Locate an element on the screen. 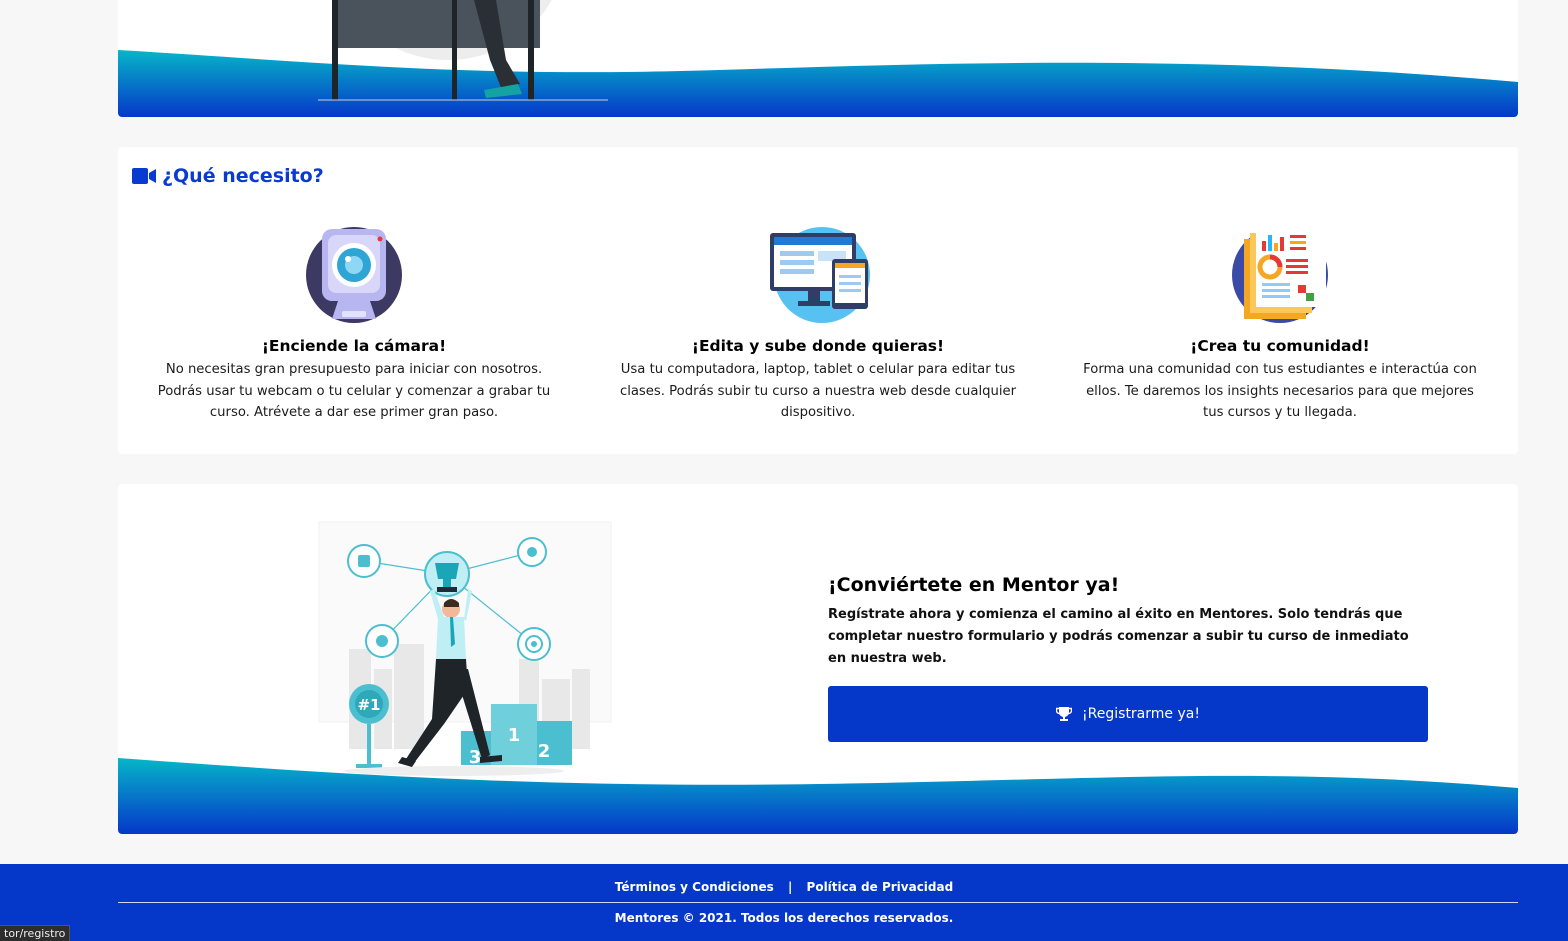 The image size is (1568, 941). podium-label-1: 1 is located at coordinates (514, 735).